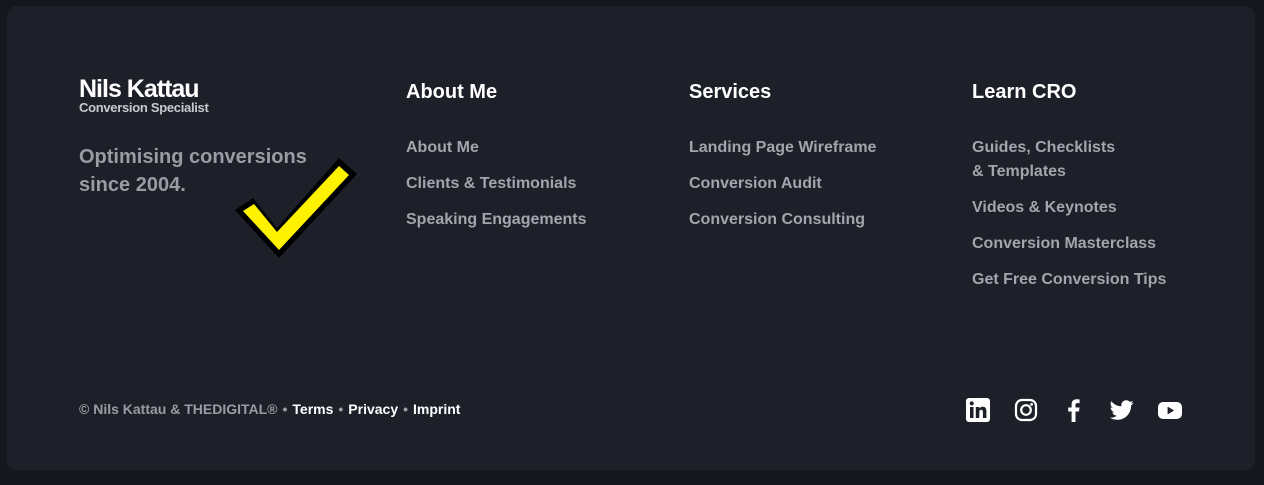  I want to click on footer-link-clients-testimonials: Clients & Testimonials, so click(496, 184).